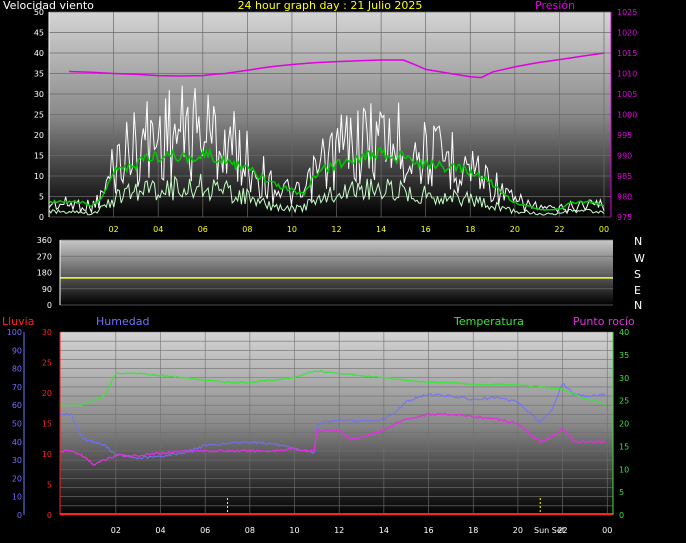 This screenshot has height=543, width=686. What do you see at coordinates (639, 258) in the screenshot?
I see `compass-w: W` at bounding box center [639, 258].